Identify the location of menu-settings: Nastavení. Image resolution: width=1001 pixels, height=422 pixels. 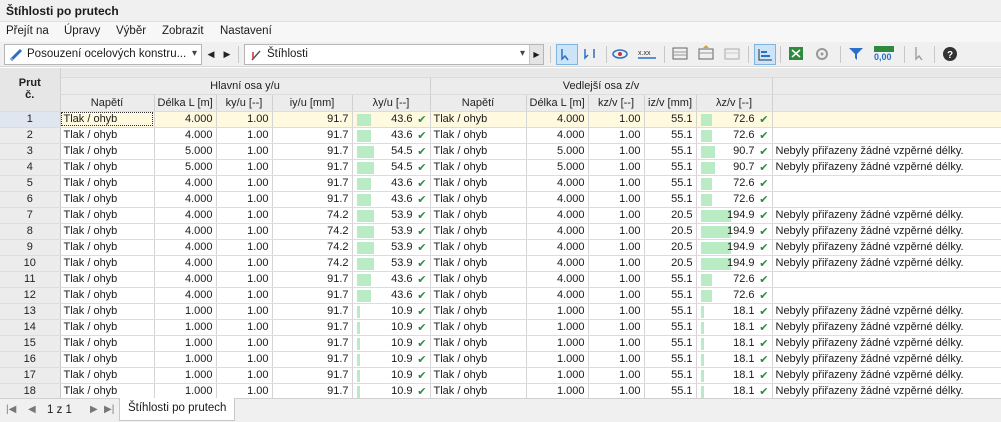
(246, 31).